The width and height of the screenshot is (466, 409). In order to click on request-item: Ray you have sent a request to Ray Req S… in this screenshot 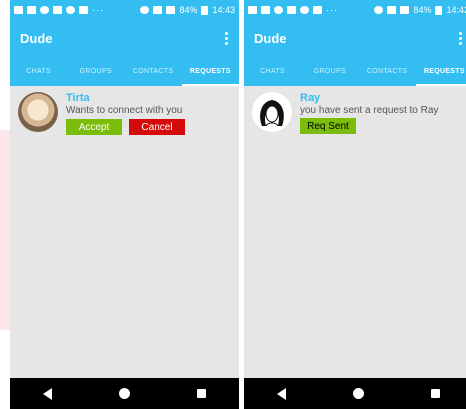, I will do `click(355, 113)`.